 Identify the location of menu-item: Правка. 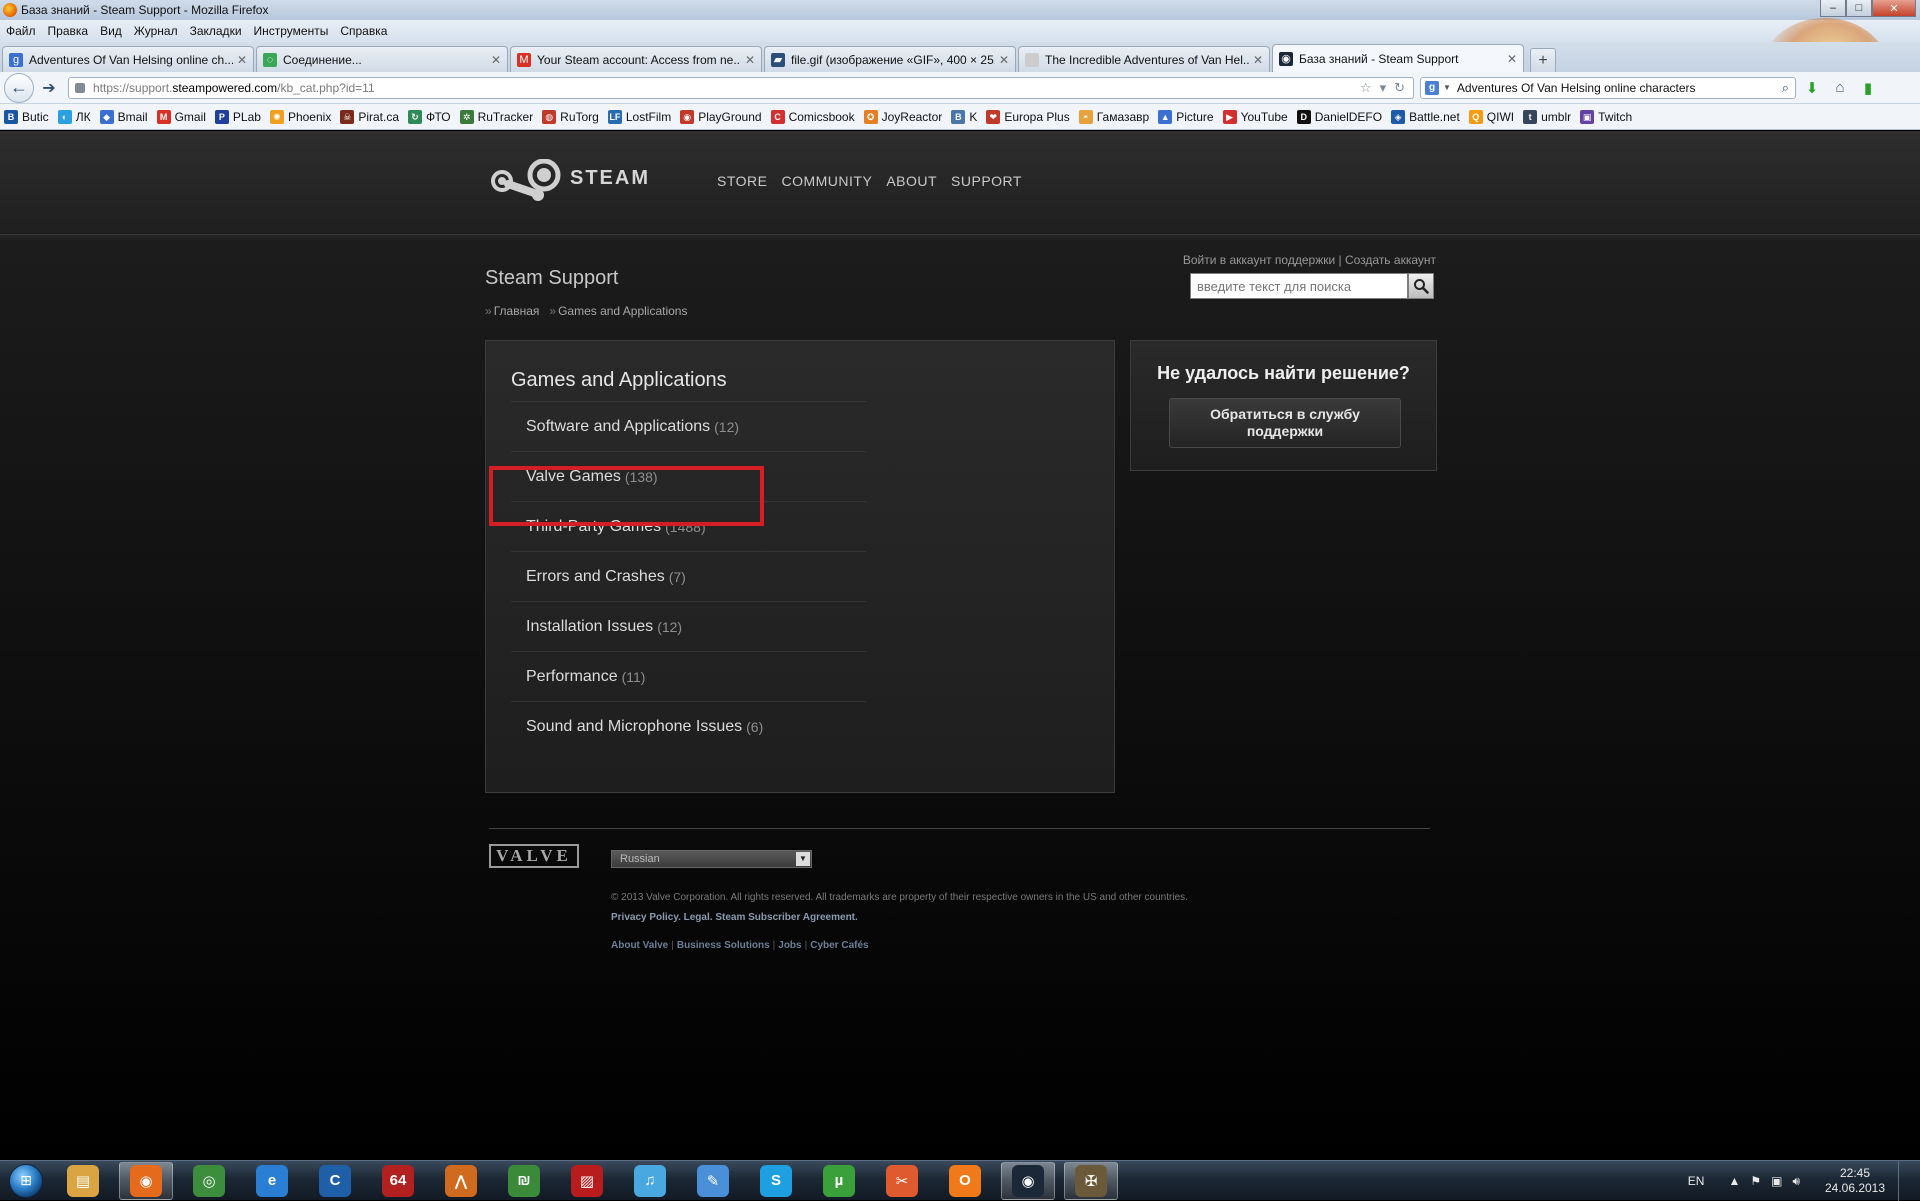
(68, 31).